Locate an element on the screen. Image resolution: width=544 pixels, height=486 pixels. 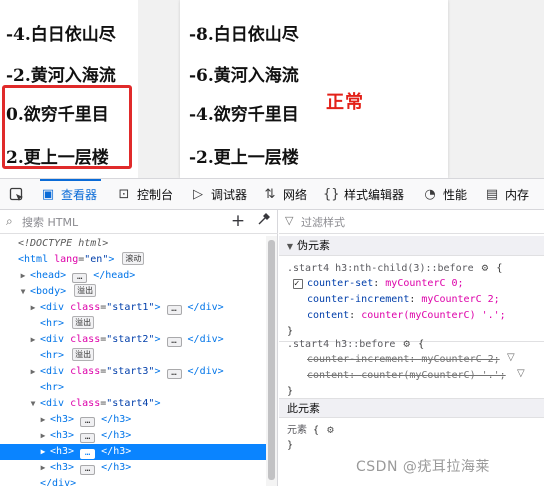
tree-row: <html lang="en"> 滚动 is located at coordinates (133, 260).